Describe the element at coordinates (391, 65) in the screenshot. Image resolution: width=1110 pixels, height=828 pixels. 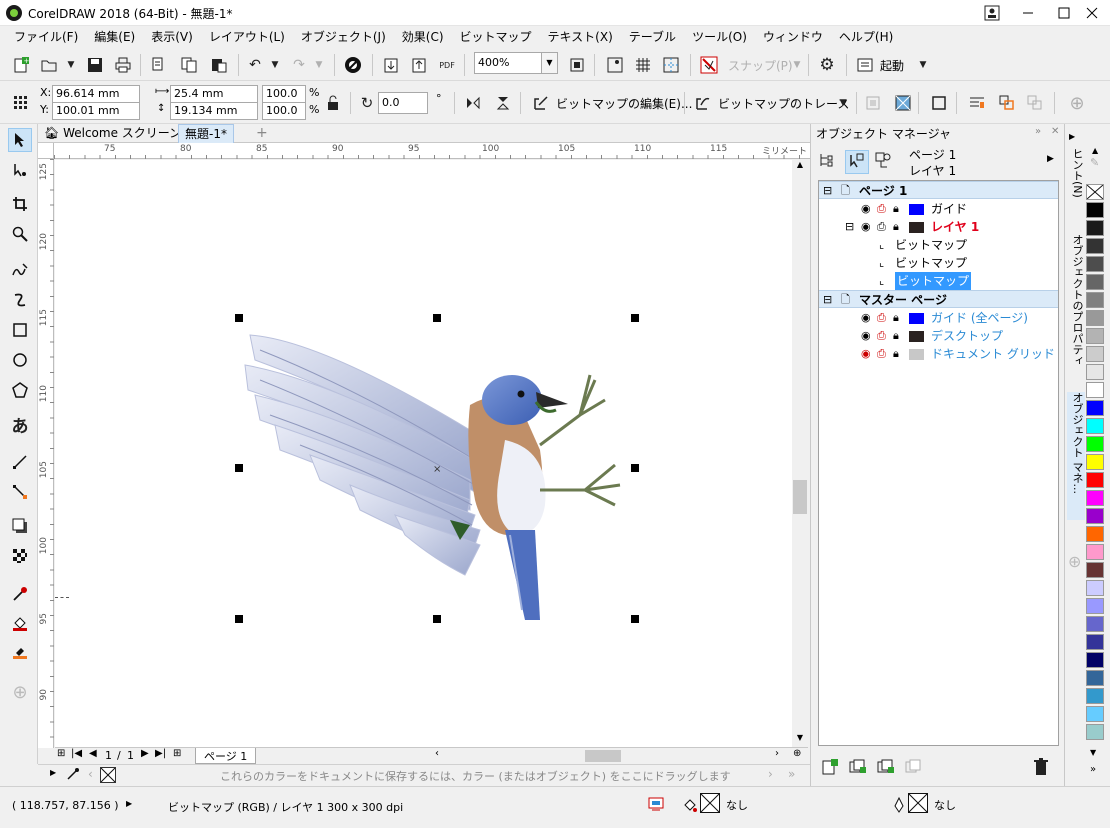
I see `import-icon` at that location.